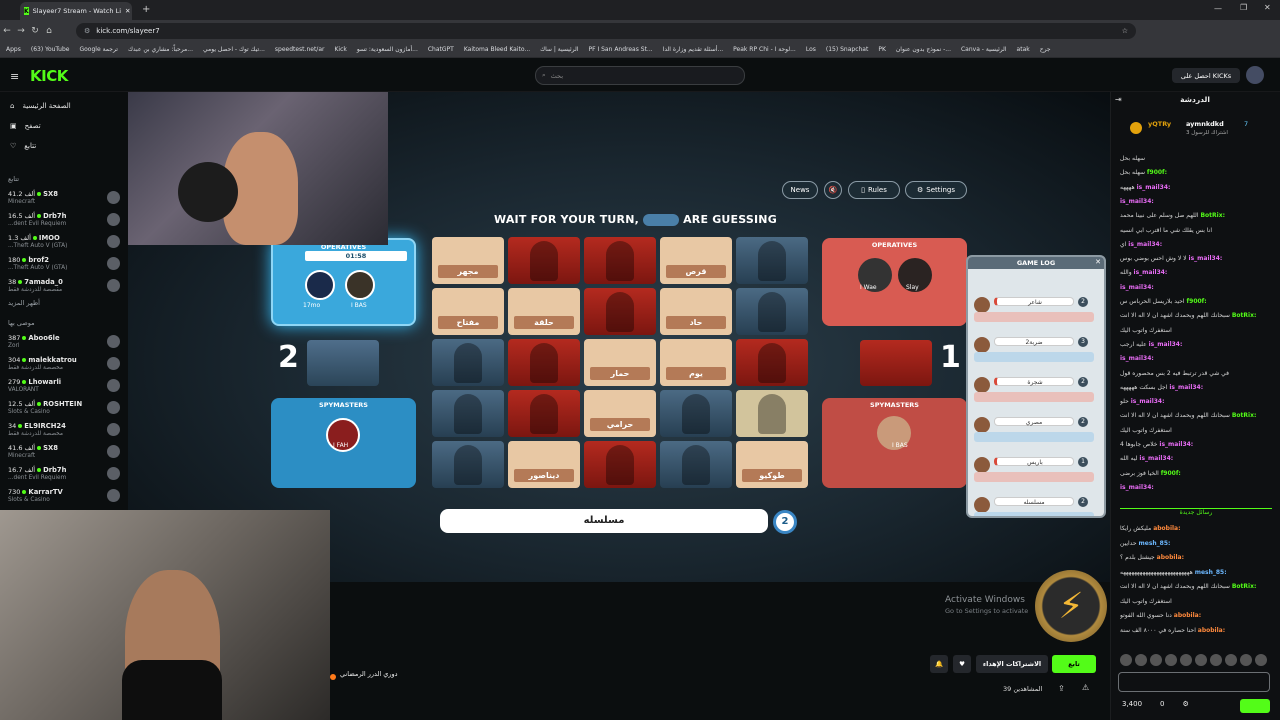 This screenshot has height=720, width=1280. I want to click on chat-username: f900f:, so click(1197, 301).